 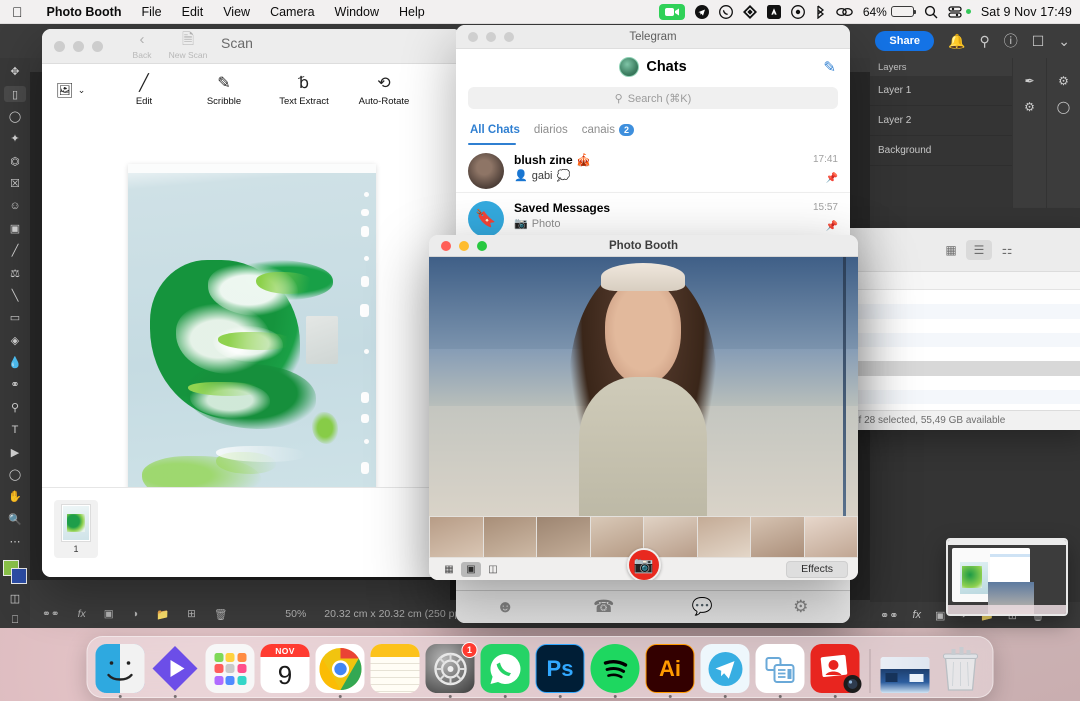 What do you see at coordinates (653, 37) in the screenshot?
I see `telegram-titlebar: Telegram` at bounding box center [653, 37].